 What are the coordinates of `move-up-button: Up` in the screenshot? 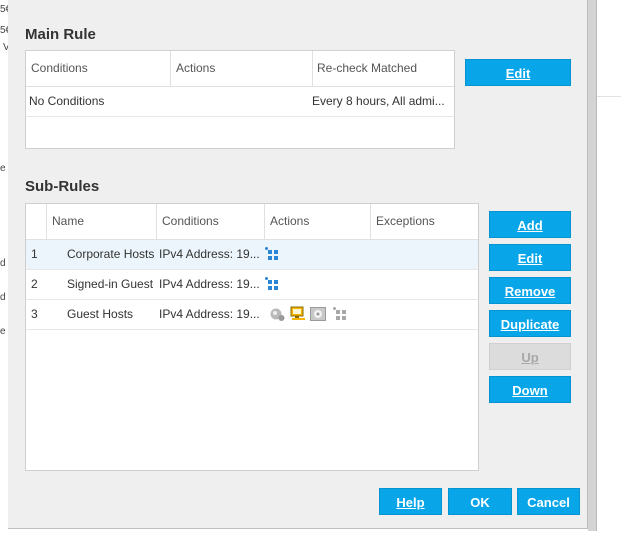 It's located at (530, 356).